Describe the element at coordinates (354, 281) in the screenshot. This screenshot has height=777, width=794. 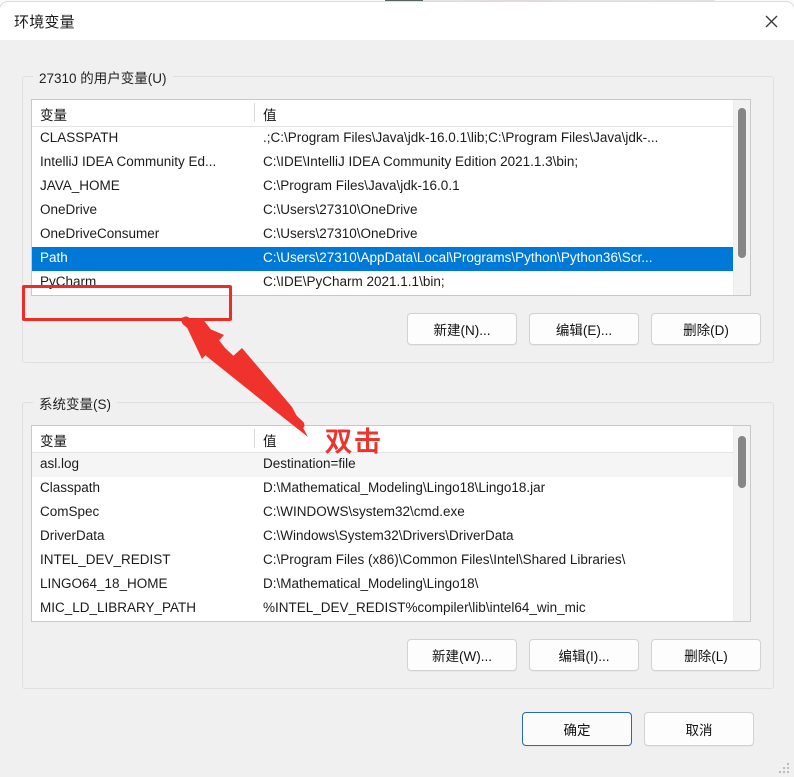
I see `cell-variable-value: C:\IDE\PyCharm 2021.1.1\bin;` at that location.